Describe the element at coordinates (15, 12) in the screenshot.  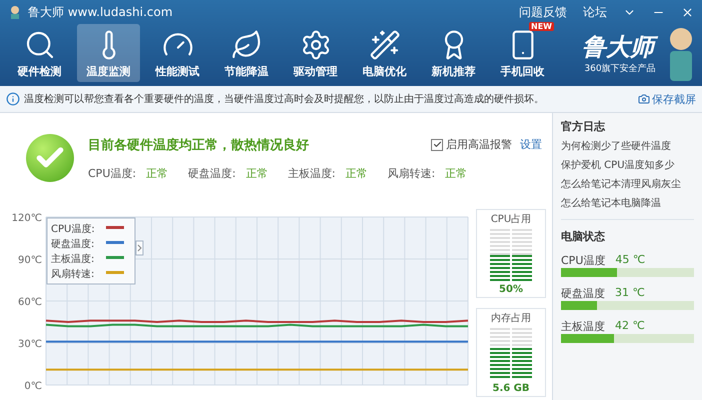
I see `mascot-icon` at that location.